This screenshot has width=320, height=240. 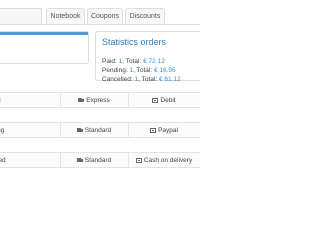 What do you see at coordinates (170, 79) in the screenshot?
I see `stat-total: € 61.12` at bounding box center [170, 79].